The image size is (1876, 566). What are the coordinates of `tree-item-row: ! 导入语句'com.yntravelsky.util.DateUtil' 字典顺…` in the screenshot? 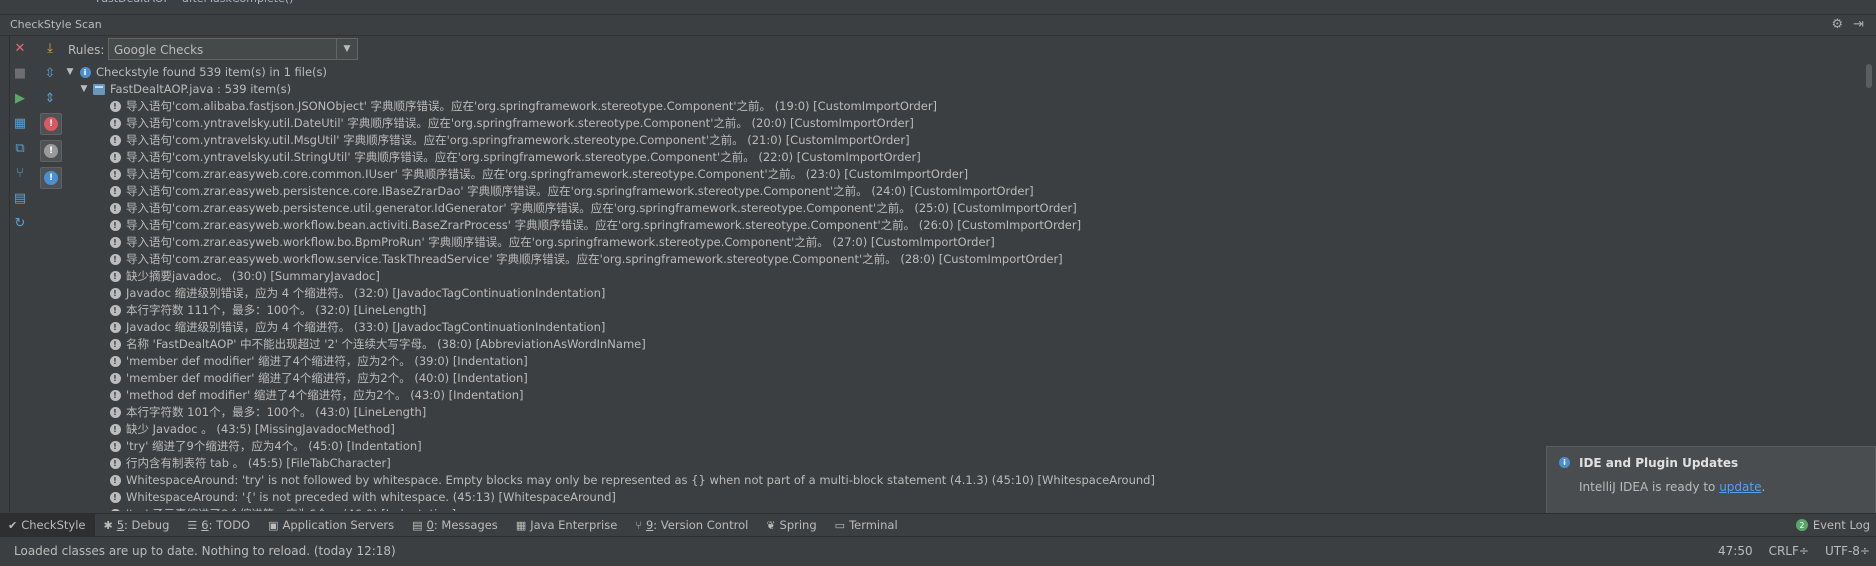 It's located at (964, 123).